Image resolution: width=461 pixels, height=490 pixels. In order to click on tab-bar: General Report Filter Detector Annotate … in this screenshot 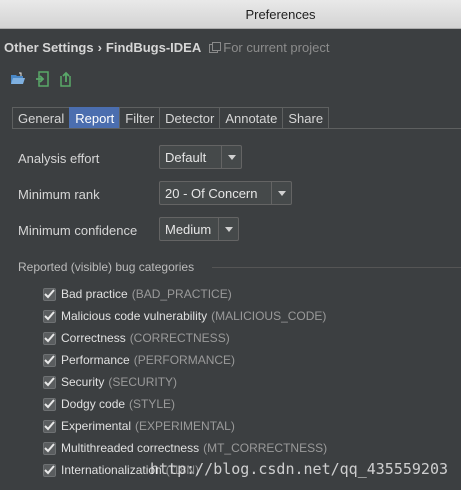, I will do `click(171, 118)`.